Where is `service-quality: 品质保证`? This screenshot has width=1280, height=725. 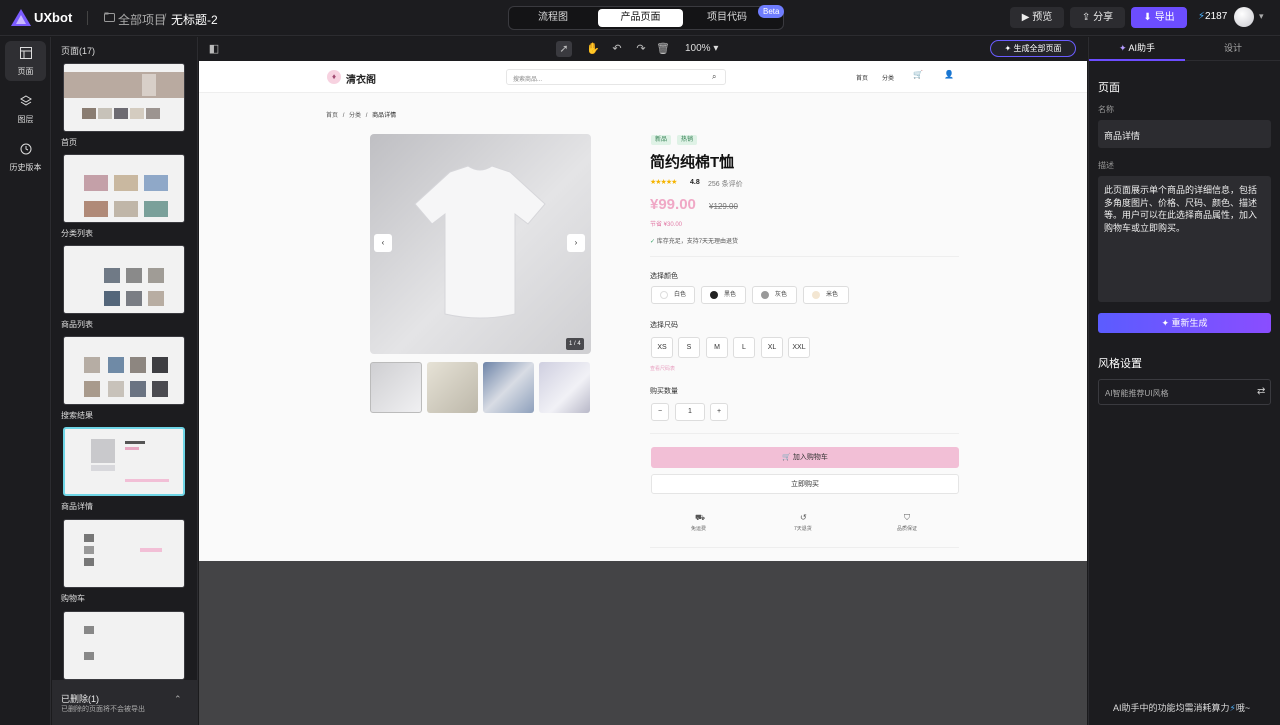
service-quality: 品质保证 is located at coordinates (907, 529).